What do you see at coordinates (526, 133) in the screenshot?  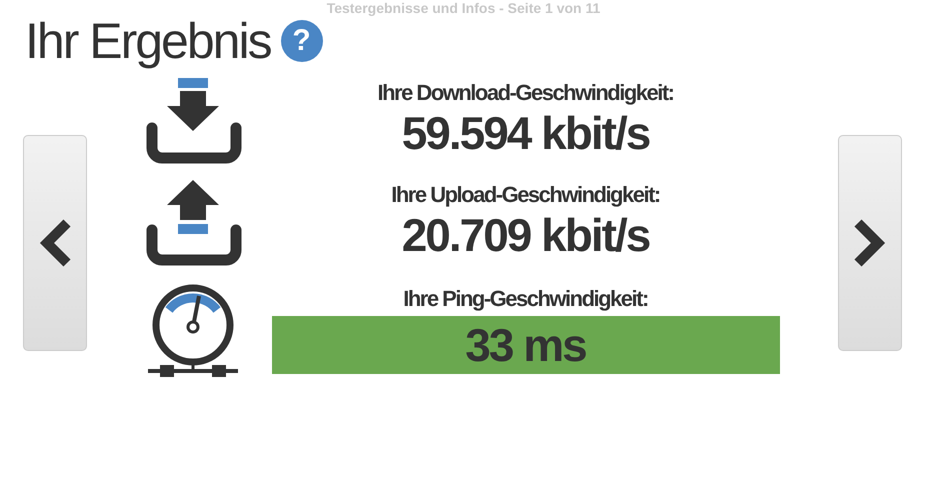 I see `result-value: 59.594 kbit/s` at bounding box center [526, 133].